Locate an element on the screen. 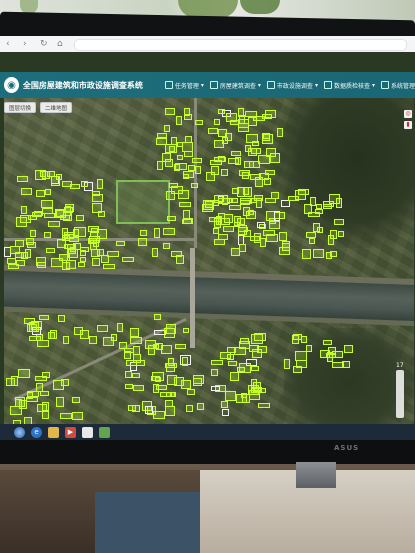 Image resolution: width=415 pixels, height=553 pixels. forward-icon: › is located at coordinates (27, 44).